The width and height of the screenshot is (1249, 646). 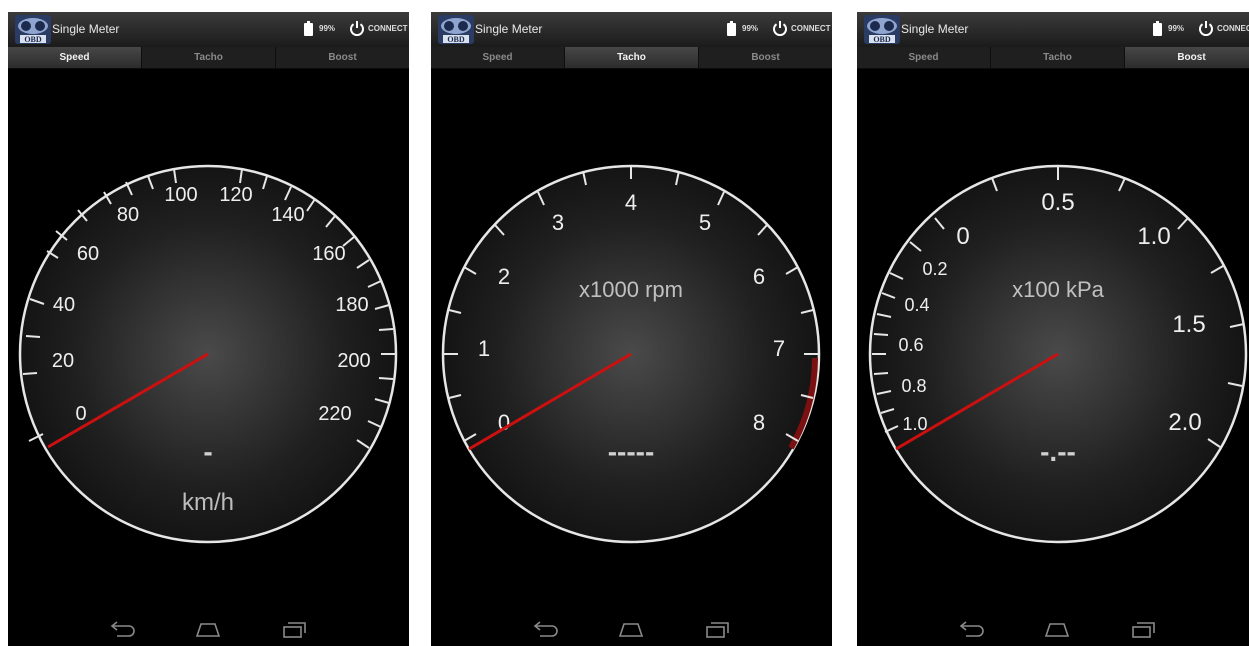 What do you see at coordinates (334, 414) in the screenshot?
I see `gauge-label: 220` at bounding box center [334, 414].